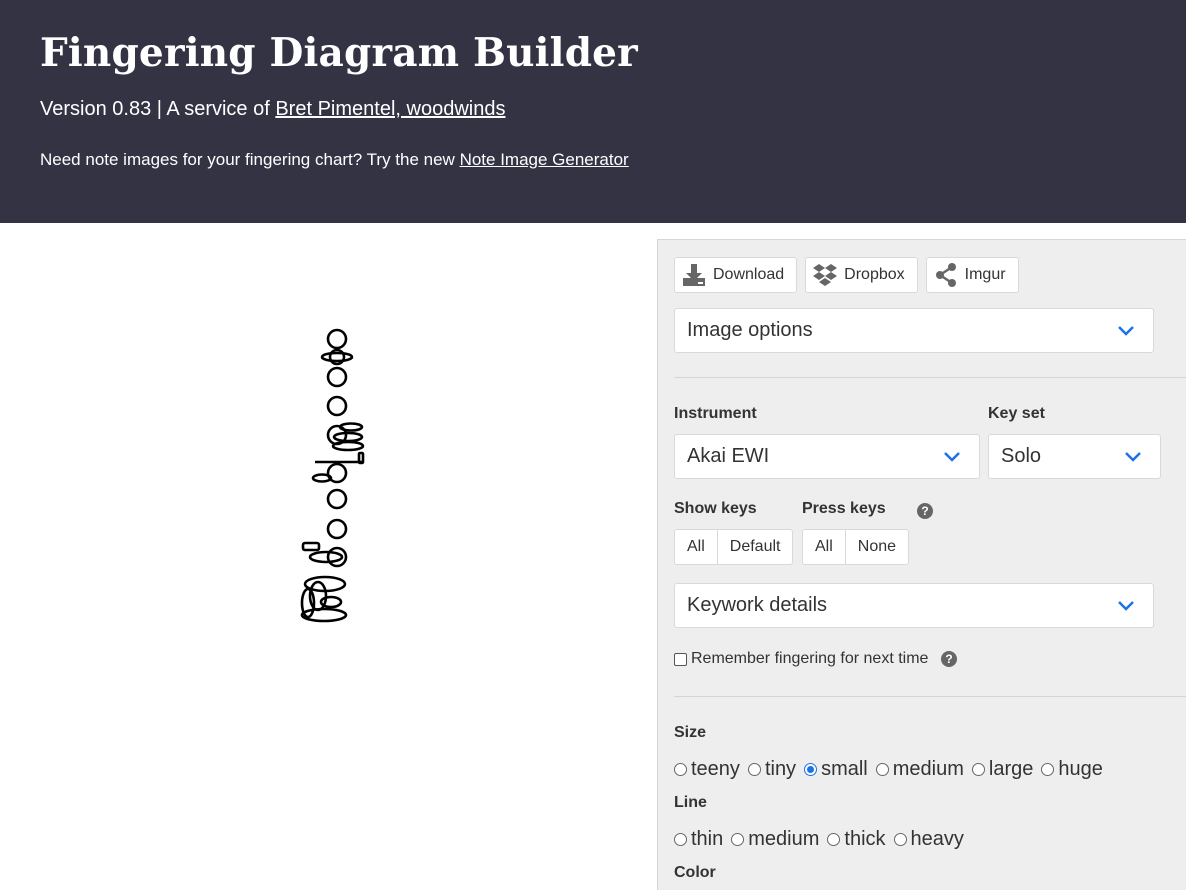 The height and width of the screenshot is (890, 1186). Describe the element at coordinates (1011, 769) in the screenshot. I see `size-option-label: large` at that location.